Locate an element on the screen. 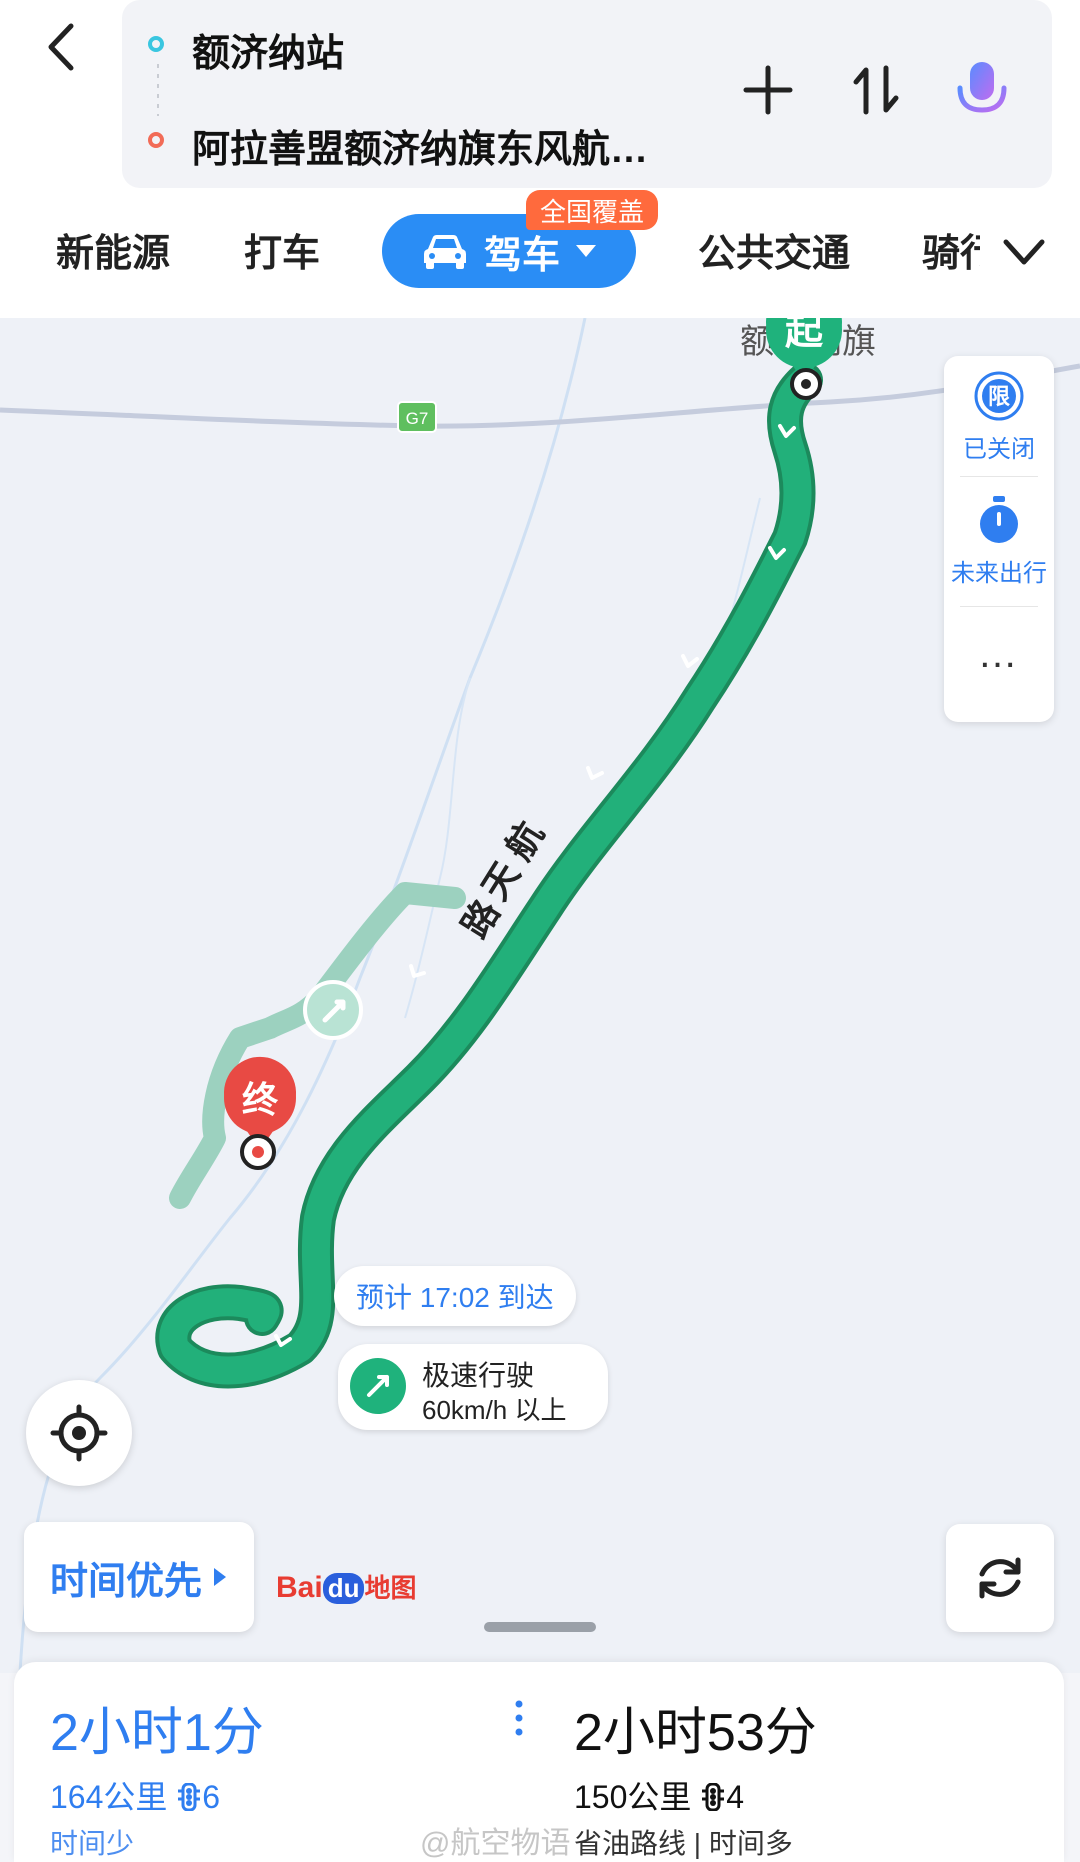  route-connector is located at coordinates (158, 90).